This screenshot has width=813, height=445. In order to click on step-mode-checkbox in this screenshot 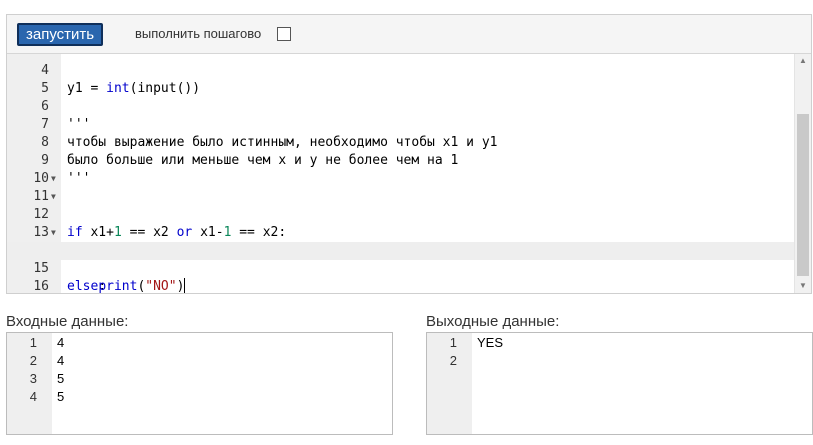, I will do `click(284, 34)`.